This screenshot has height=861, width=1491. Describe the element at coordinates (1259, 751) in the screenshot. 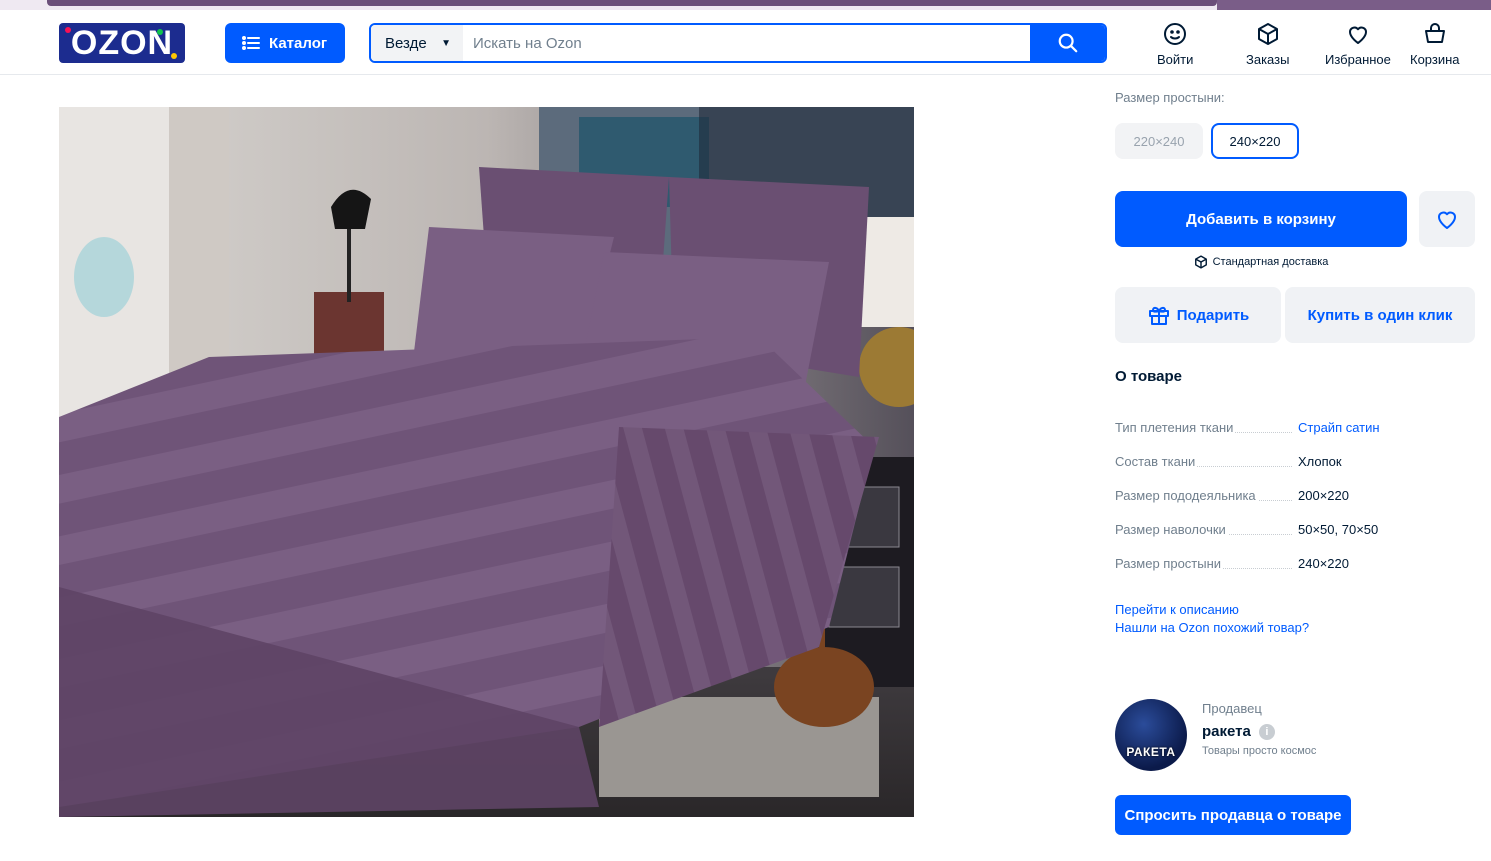

I see `seller-tagline: Товары просто космос` at that location.